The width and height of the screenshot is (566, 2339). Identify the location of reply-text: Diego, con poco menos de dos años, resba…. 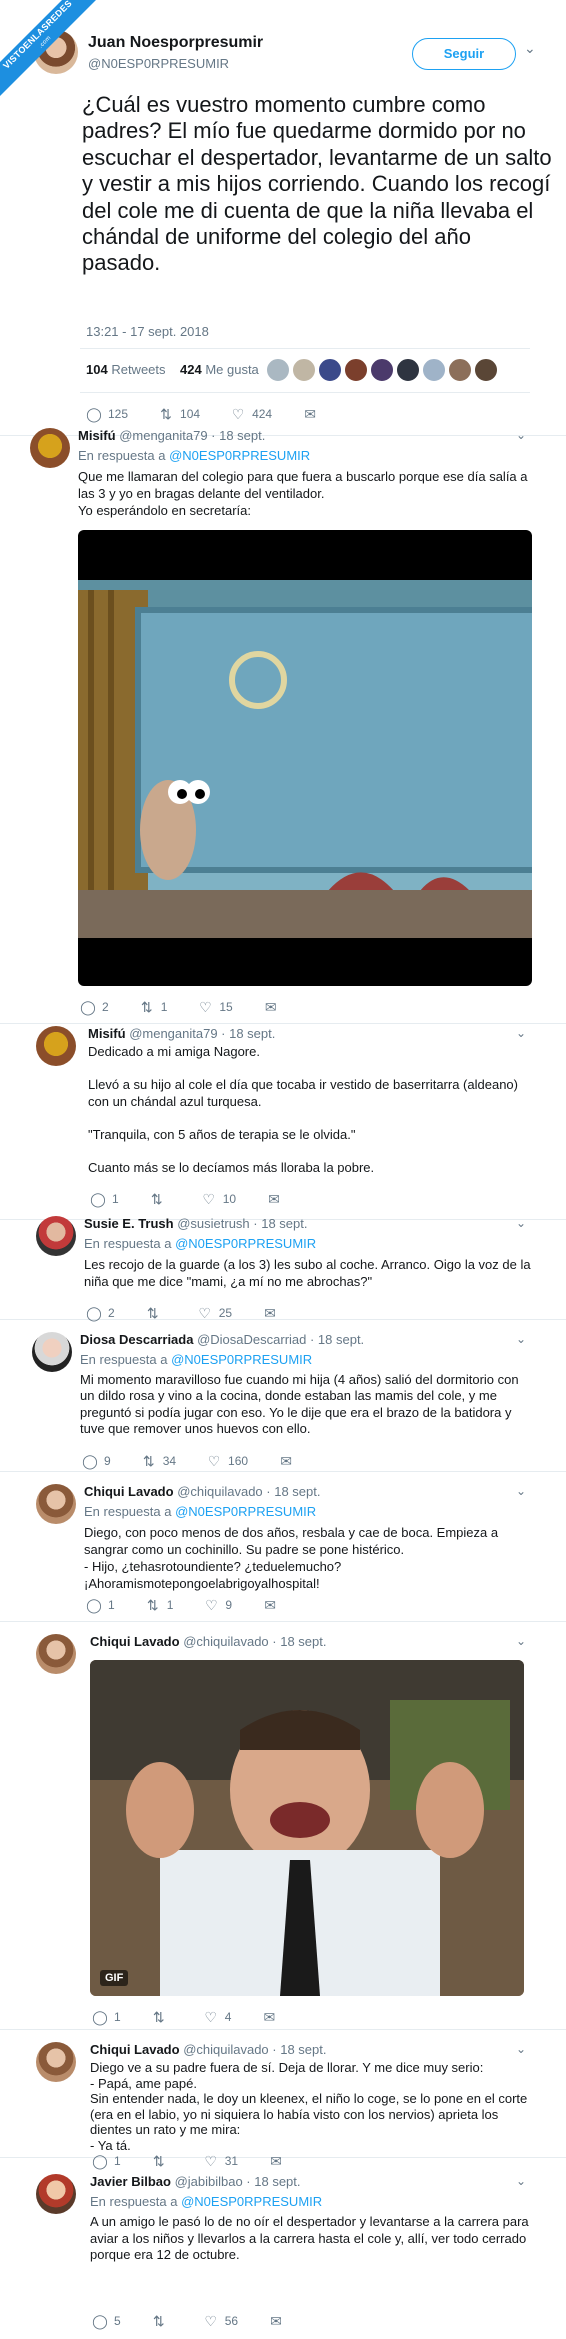
(291, 1558).